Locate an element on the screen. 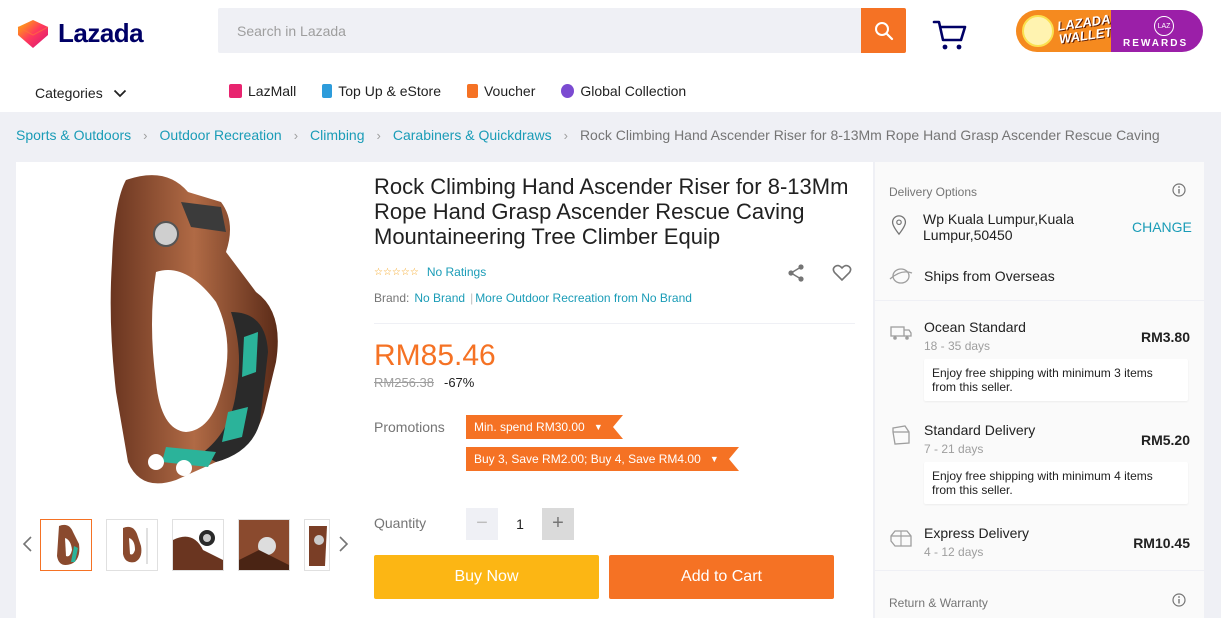  change-location-link: CHANGE is located at coordinates (1162, 227).